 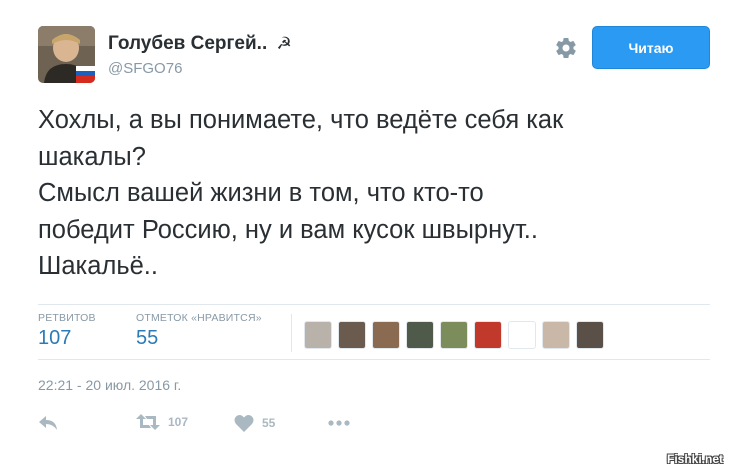 I want to click on tweet-stats: РЕТВИТОВ 107 ОТМЕТОК «НРАВИТСЯ» 55, so click(x=374, y=332).